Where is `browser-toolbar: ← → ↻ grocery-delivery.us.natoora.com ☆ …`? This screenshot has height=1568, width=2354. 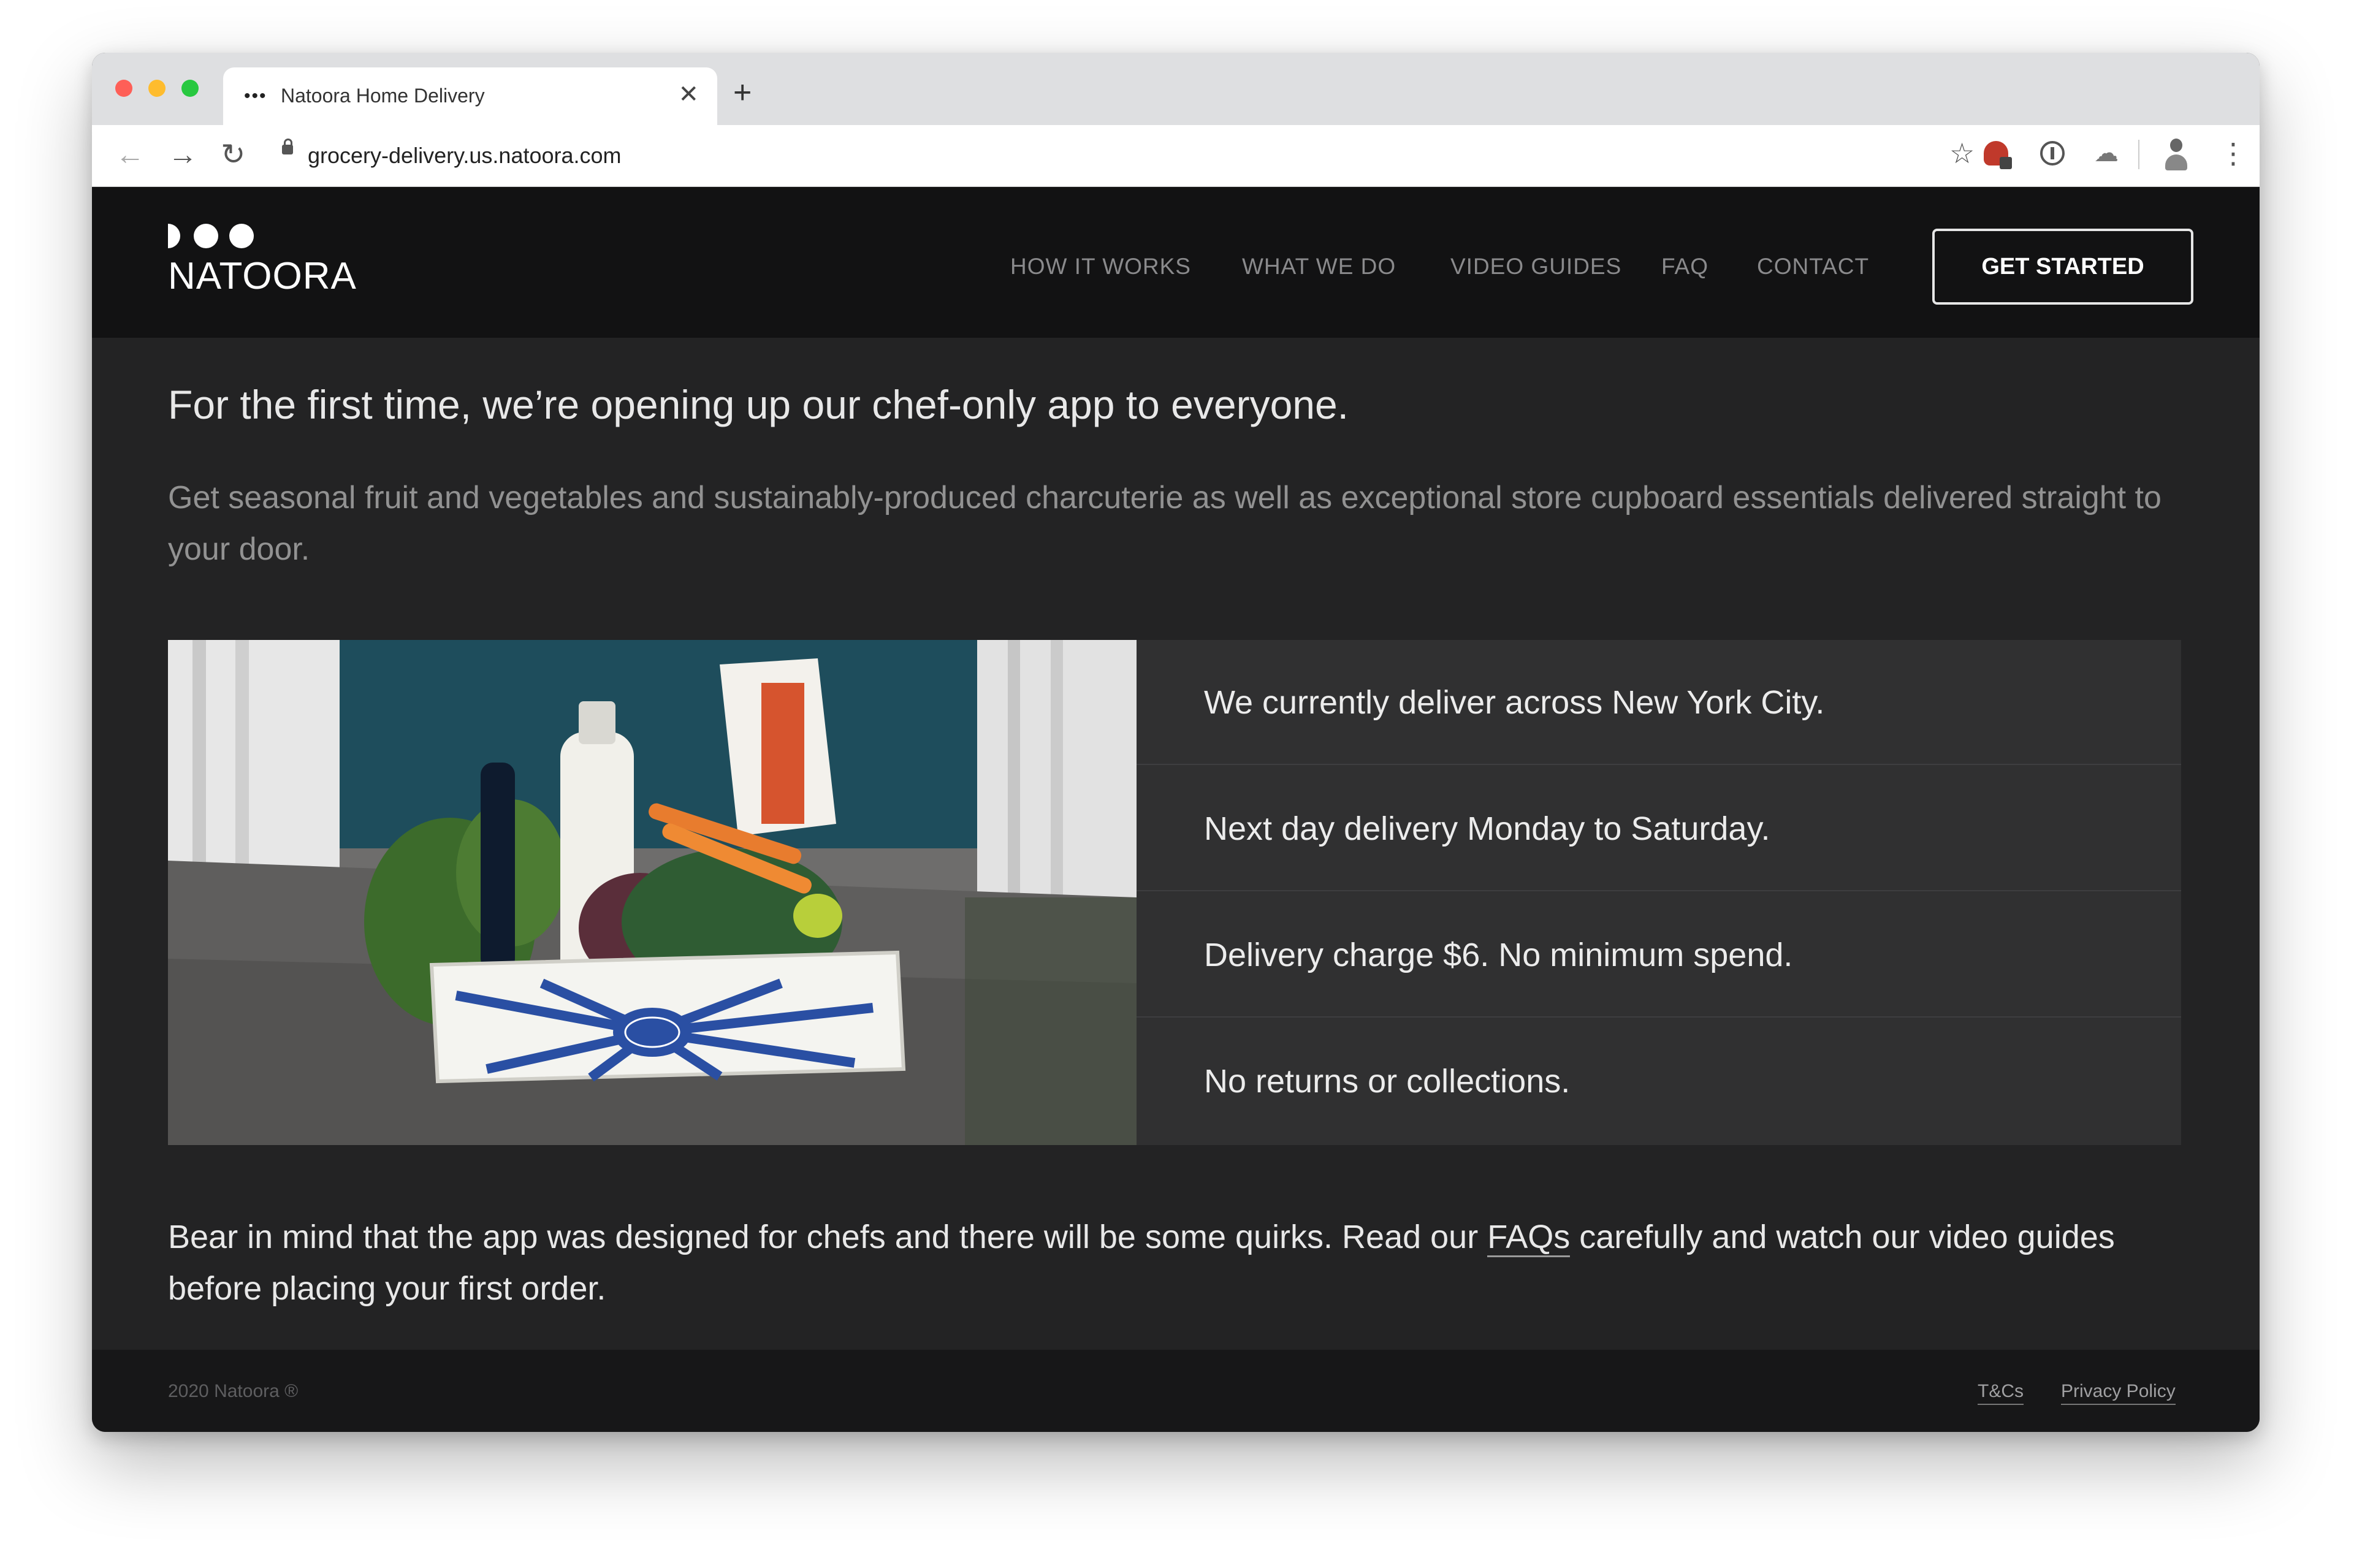 browser-toolbar: ← → ↻ grocery-delivery.us.natoora.com ☆ … is located at coordinates (1176, 156).